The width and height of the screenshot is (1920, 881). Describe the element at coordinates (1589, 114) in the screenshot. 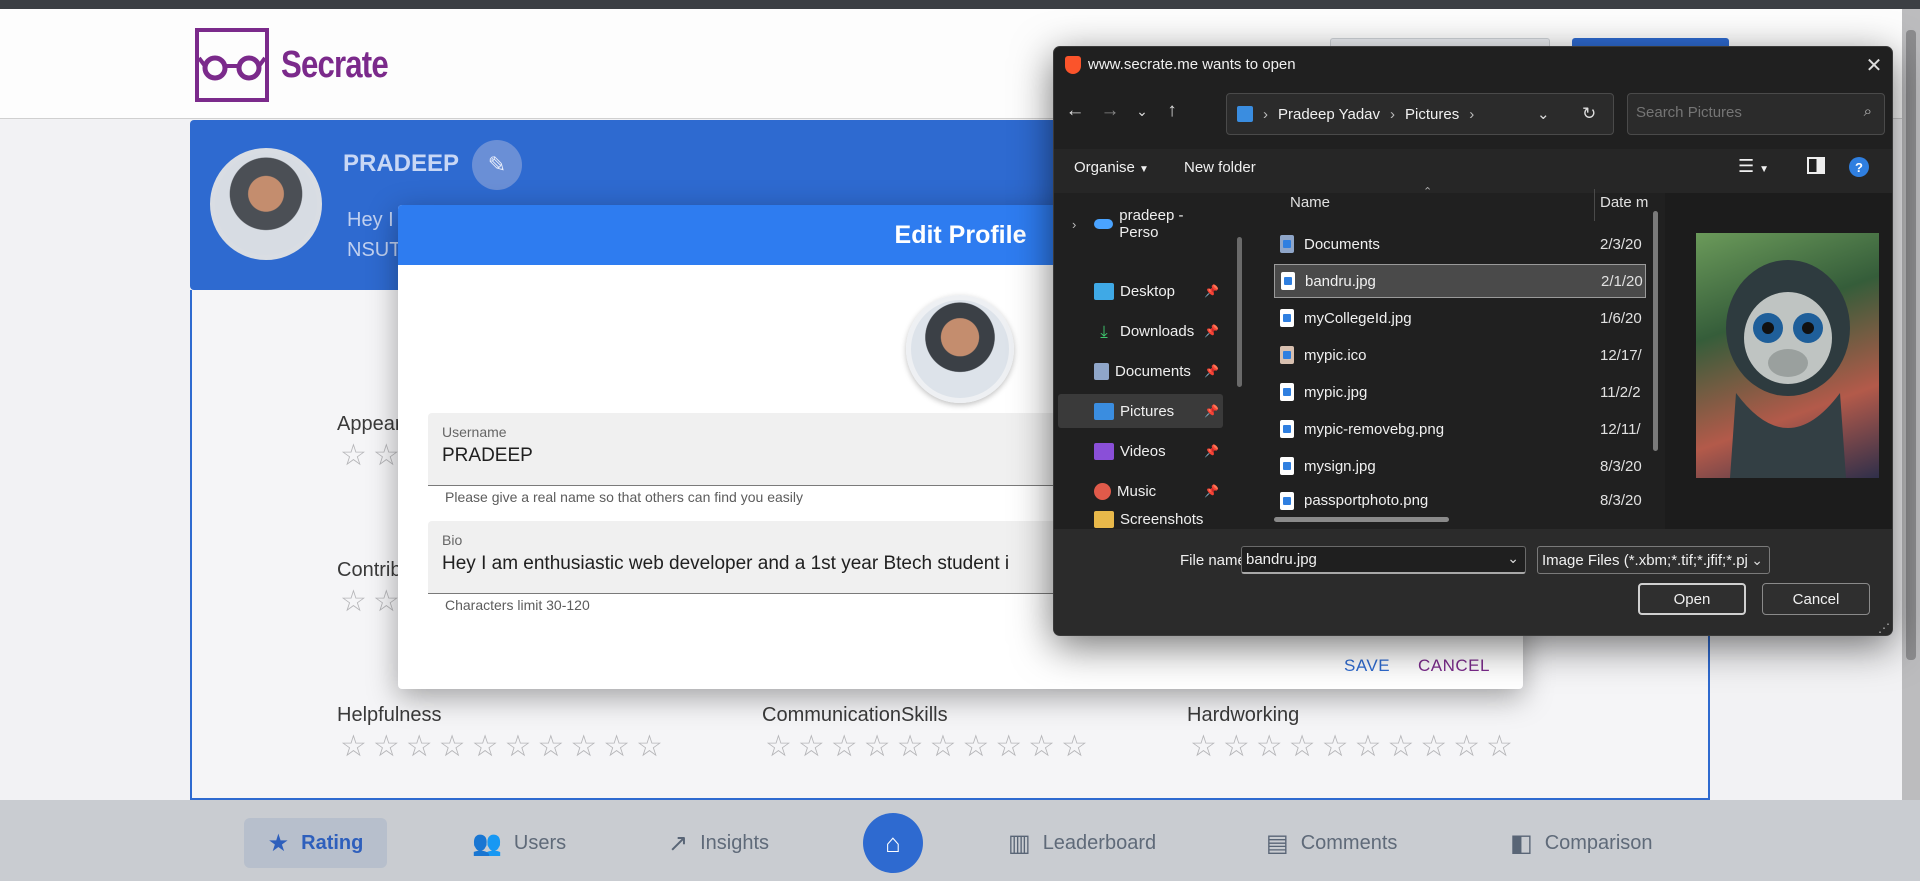

I see `refresh-icon: ↻` at that location.